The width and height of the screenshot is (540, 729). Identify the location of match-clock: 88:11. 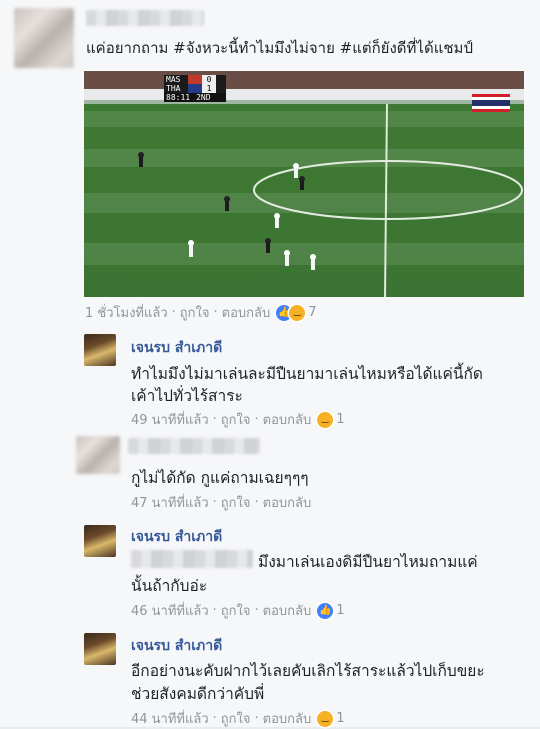
(178, 97).